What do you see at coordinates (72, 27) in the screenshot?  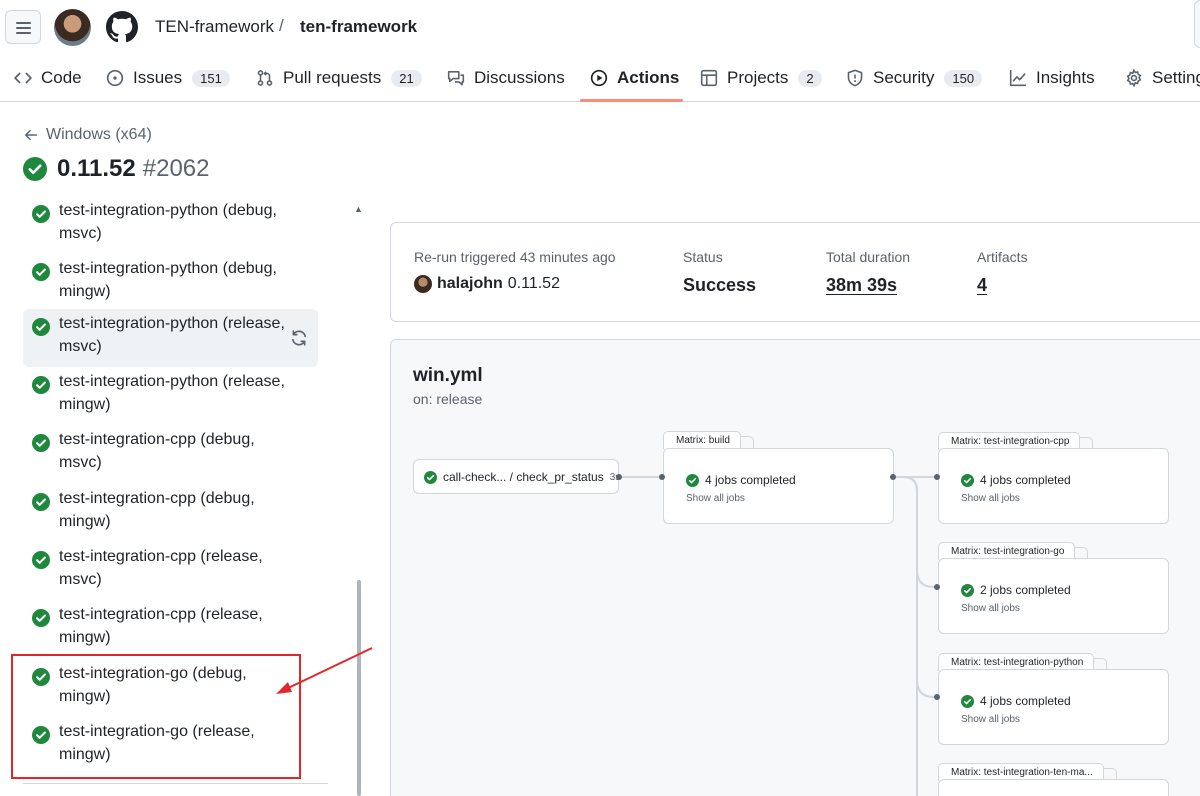 I see `user-avatar` at bounding box center [72, 27].